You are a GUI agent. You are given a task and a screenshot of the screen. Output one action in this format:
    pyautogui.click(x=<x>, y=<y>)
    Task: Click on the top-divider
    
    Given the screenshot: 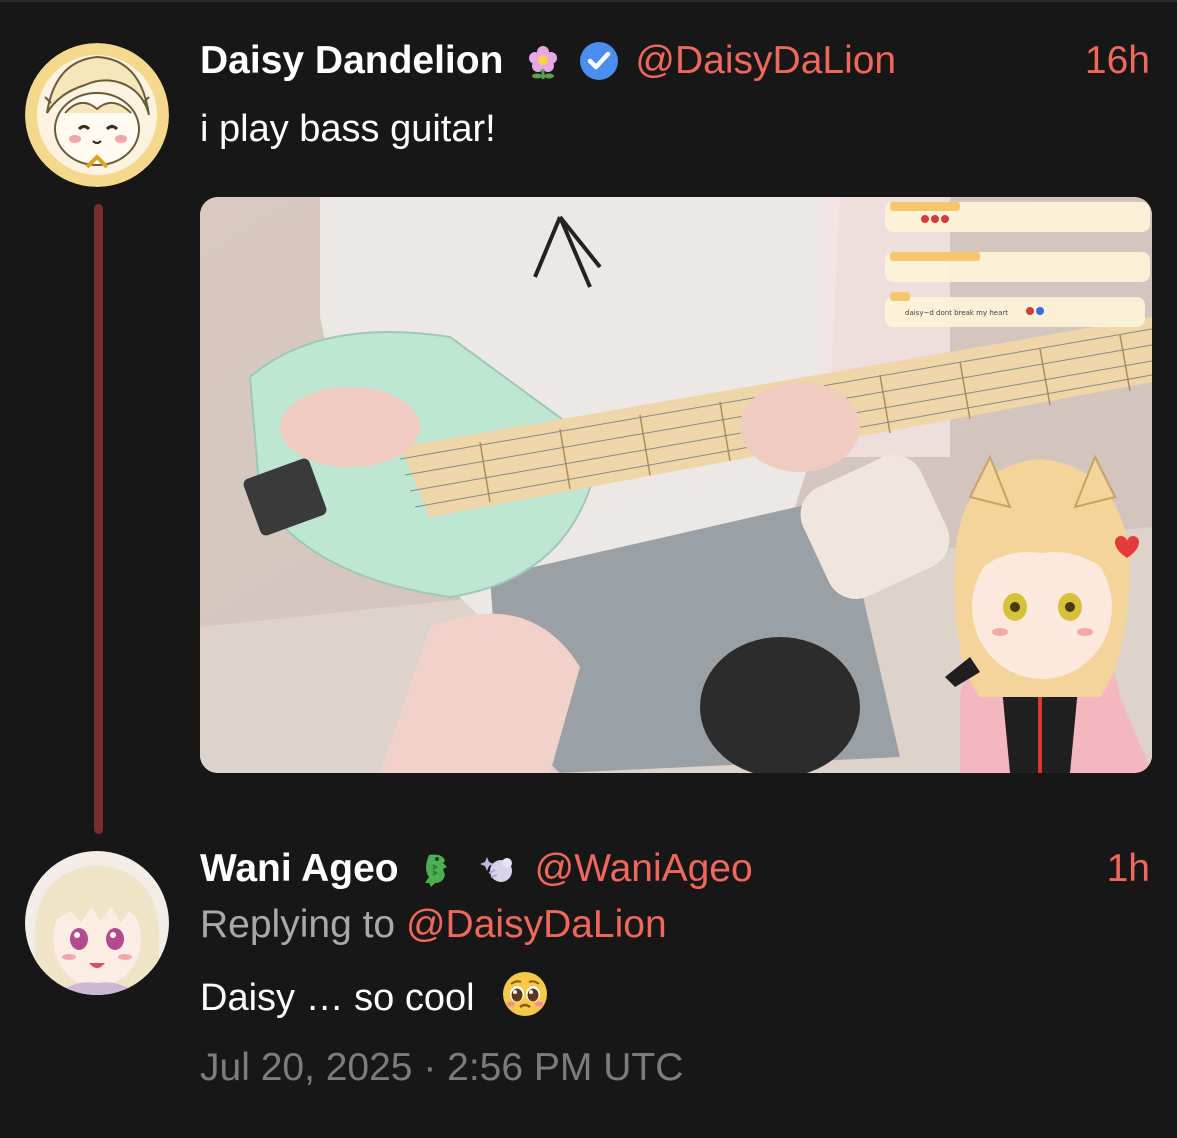 What is the action you would take?
    pyautogui.click(x=588, y=1)
    